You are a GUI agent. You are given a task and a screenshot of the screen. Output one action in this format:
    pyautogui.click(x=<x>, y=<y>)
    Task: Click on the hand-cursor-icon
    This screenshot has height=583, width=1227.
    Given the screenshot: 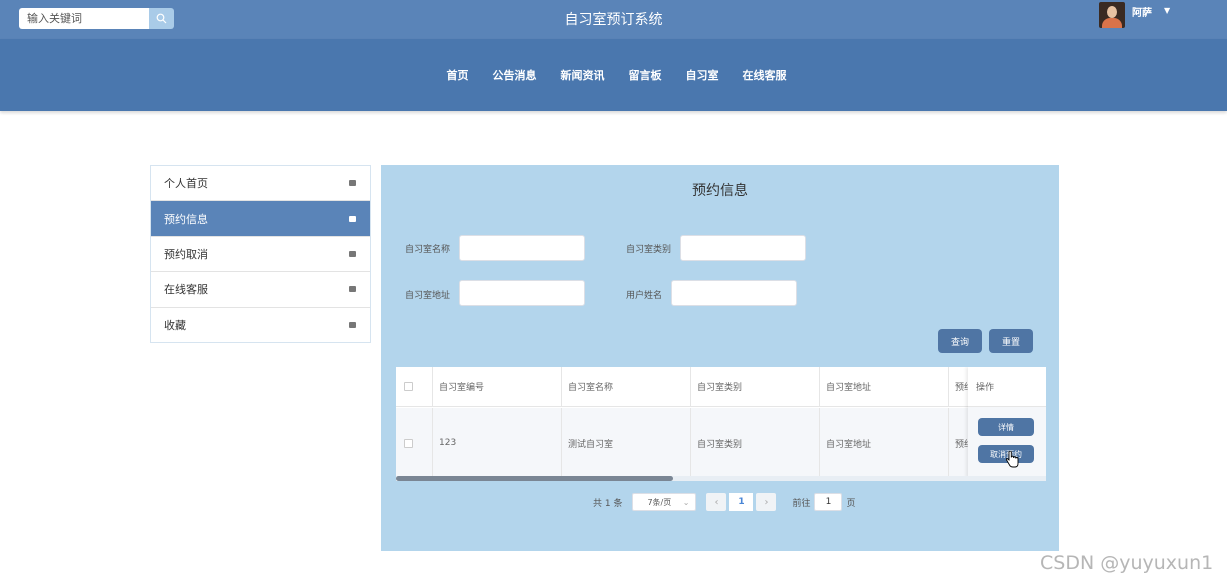 What is the action you would take?
    pyautogui.click(x=1012, y=459)
    